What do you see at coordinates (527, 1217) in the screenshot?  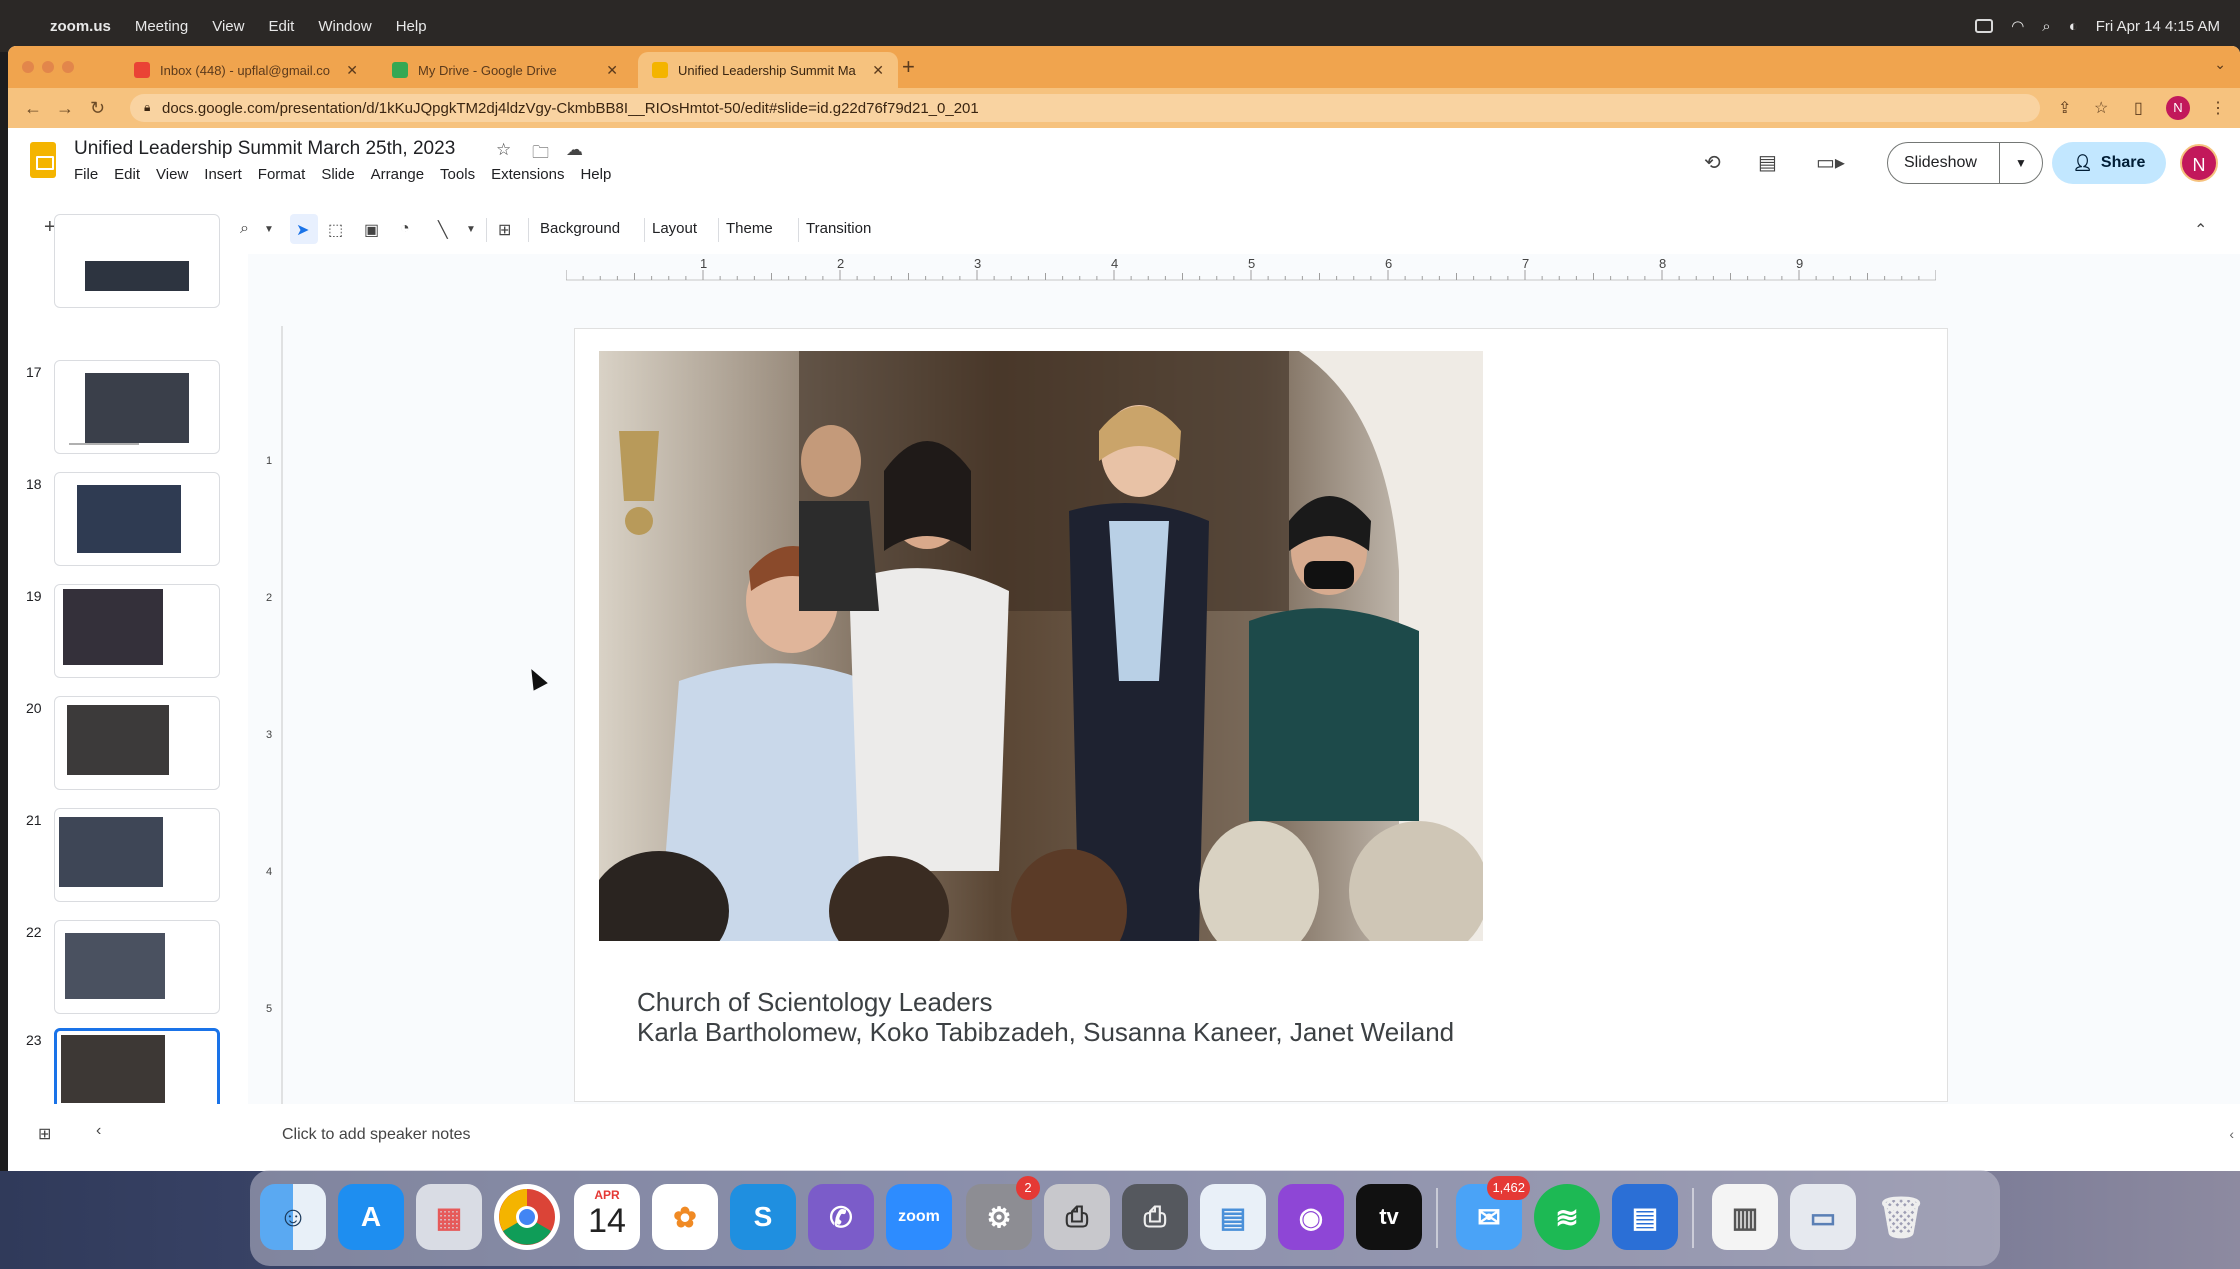 I see `chrome-icon` at bounding box center [527, 1217].